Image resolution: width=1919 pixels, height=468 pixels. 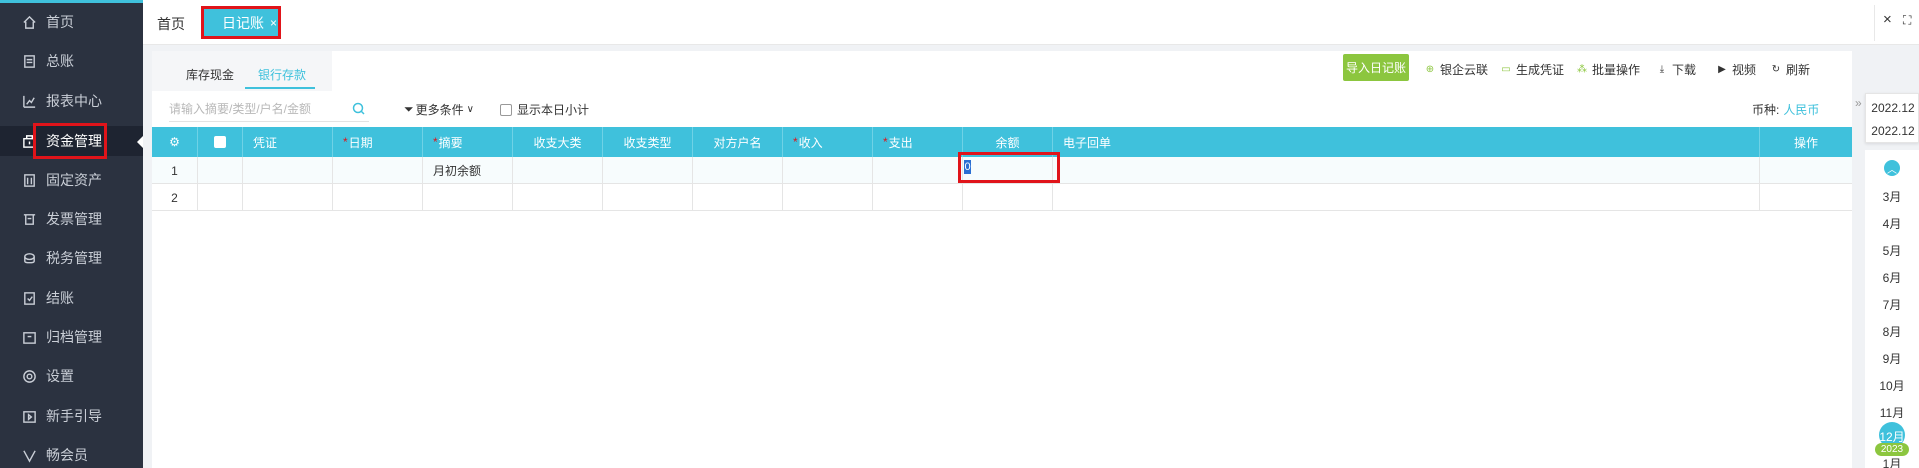 What do you see at coordinates (1676, 69) in the screenshot?
I see `download-button: ⤓ 下载` at bounding box center [1676, 69].